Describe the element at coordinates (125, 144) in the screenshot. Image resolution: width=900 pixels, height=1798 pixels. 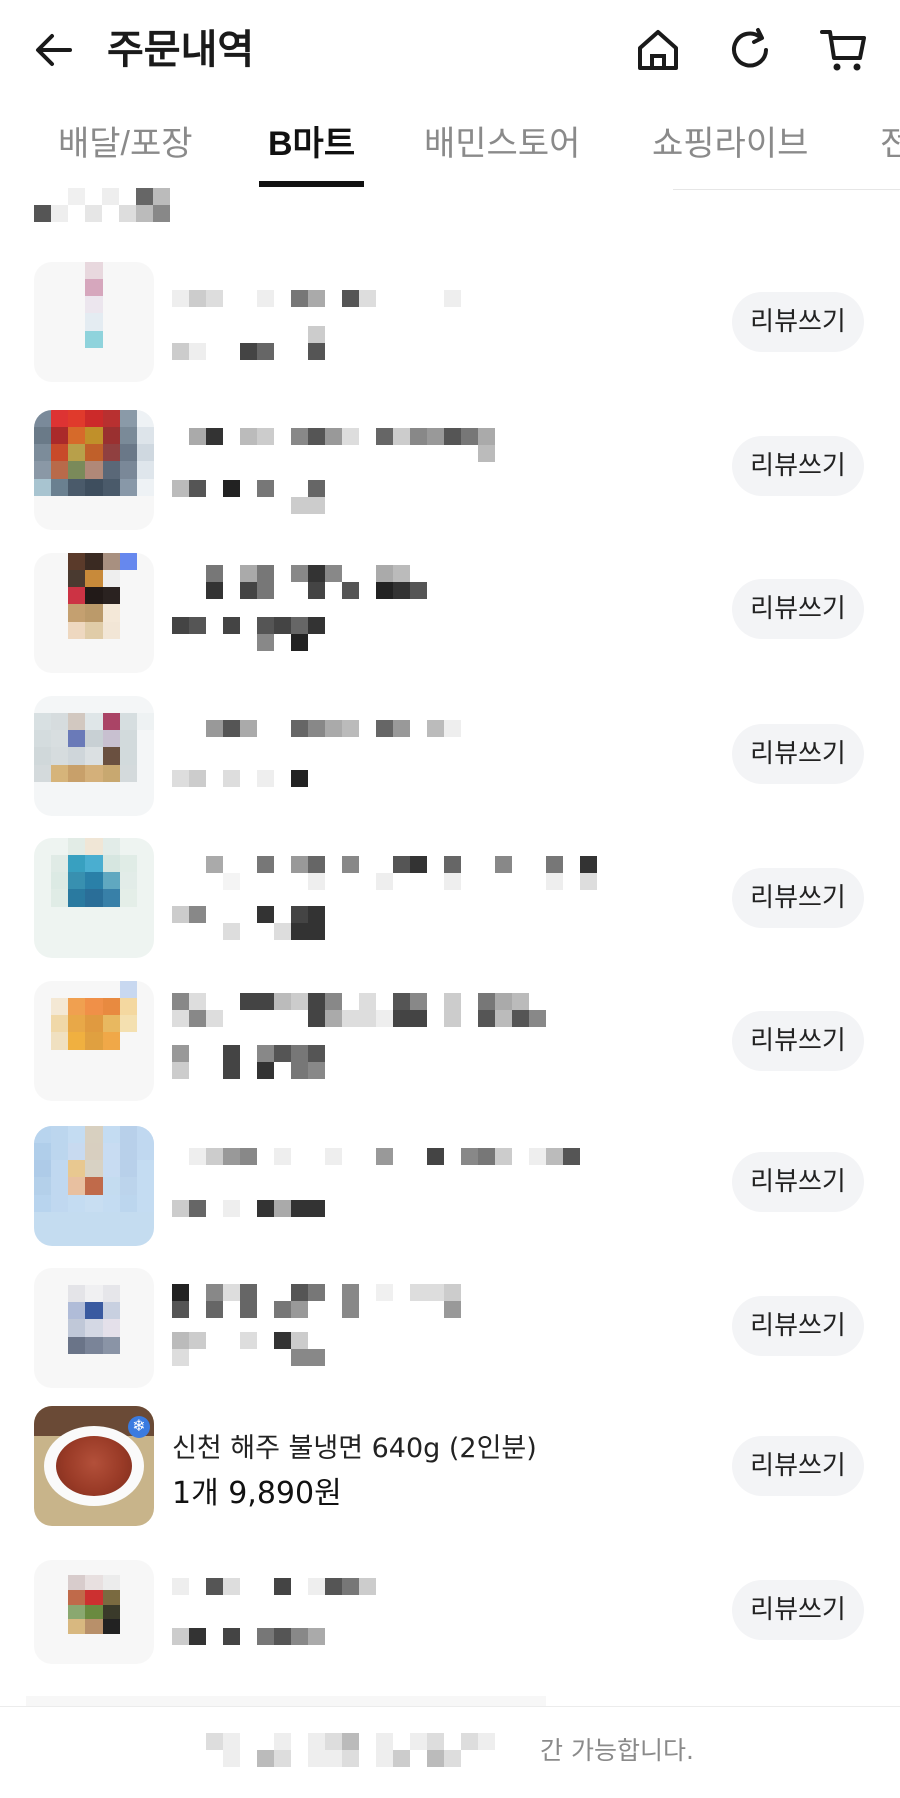
I see `tab-delivery: 배달/포장` at that location.